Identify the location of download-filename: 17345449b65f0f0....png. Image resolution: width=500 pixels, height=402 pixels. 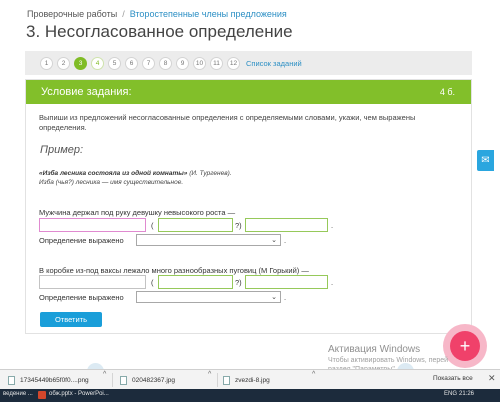
(54, 380).